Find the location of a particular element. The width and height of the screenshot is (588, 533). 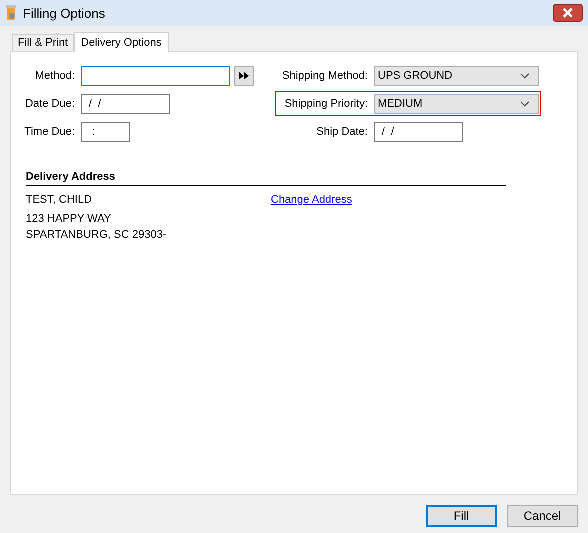

address-name: TEST, CHILD is located at coordinates (60, 200).